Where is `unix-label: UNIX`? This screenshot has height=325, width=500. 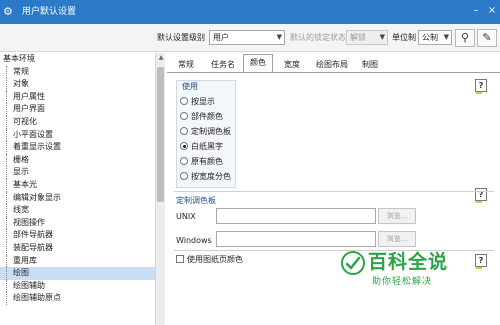
unix-label: UNIX is located at coordinates (186, 216).